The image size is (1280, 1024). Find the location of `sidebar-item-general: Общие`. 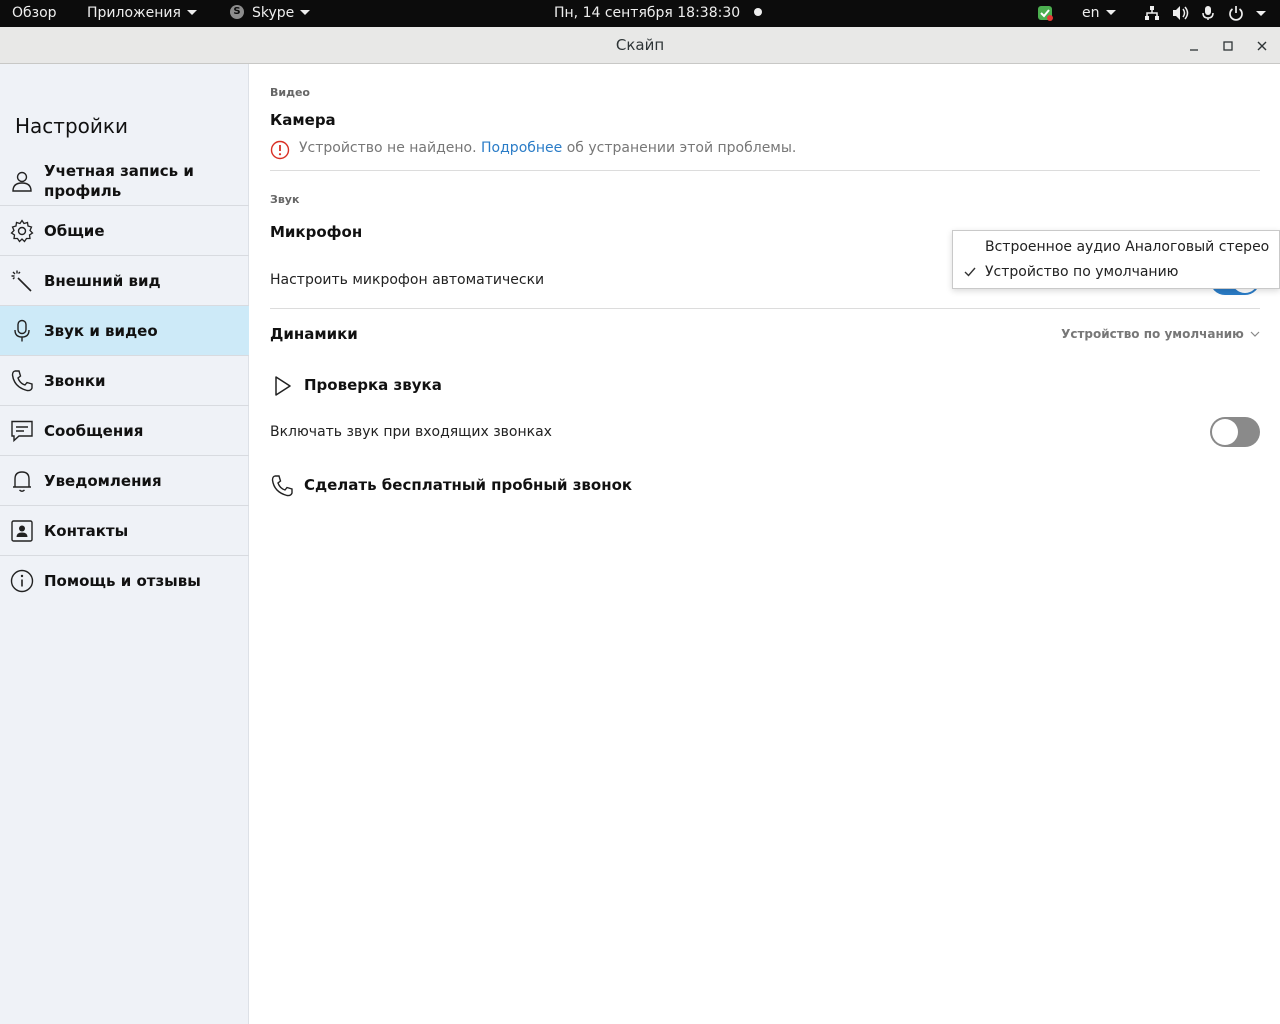

sidebar-item-general: Общие is located at coordinates (124, 231).